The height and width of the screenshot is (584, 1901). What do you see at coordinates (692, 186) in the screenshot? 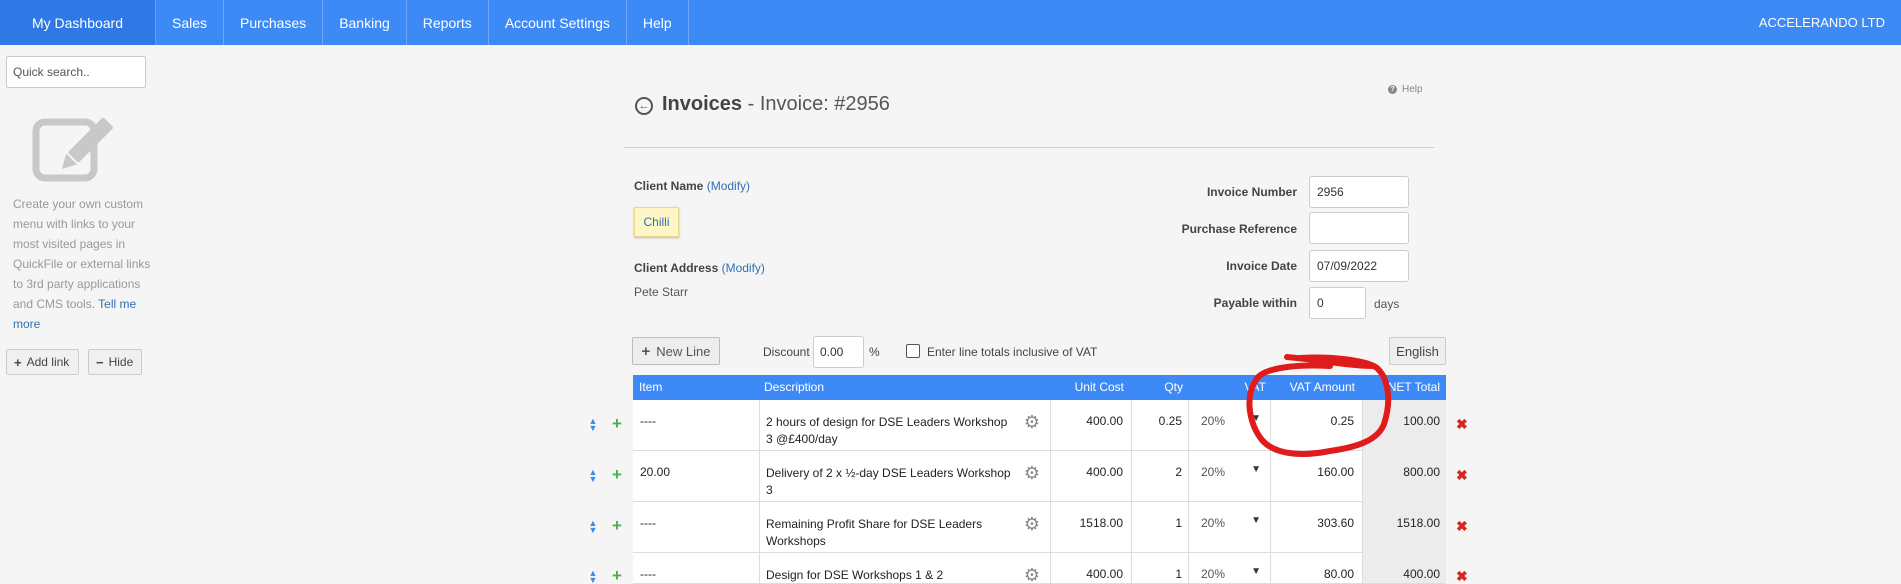
I see `client-name-label: Client Name (Modify)` at bounding box center [692, 186].